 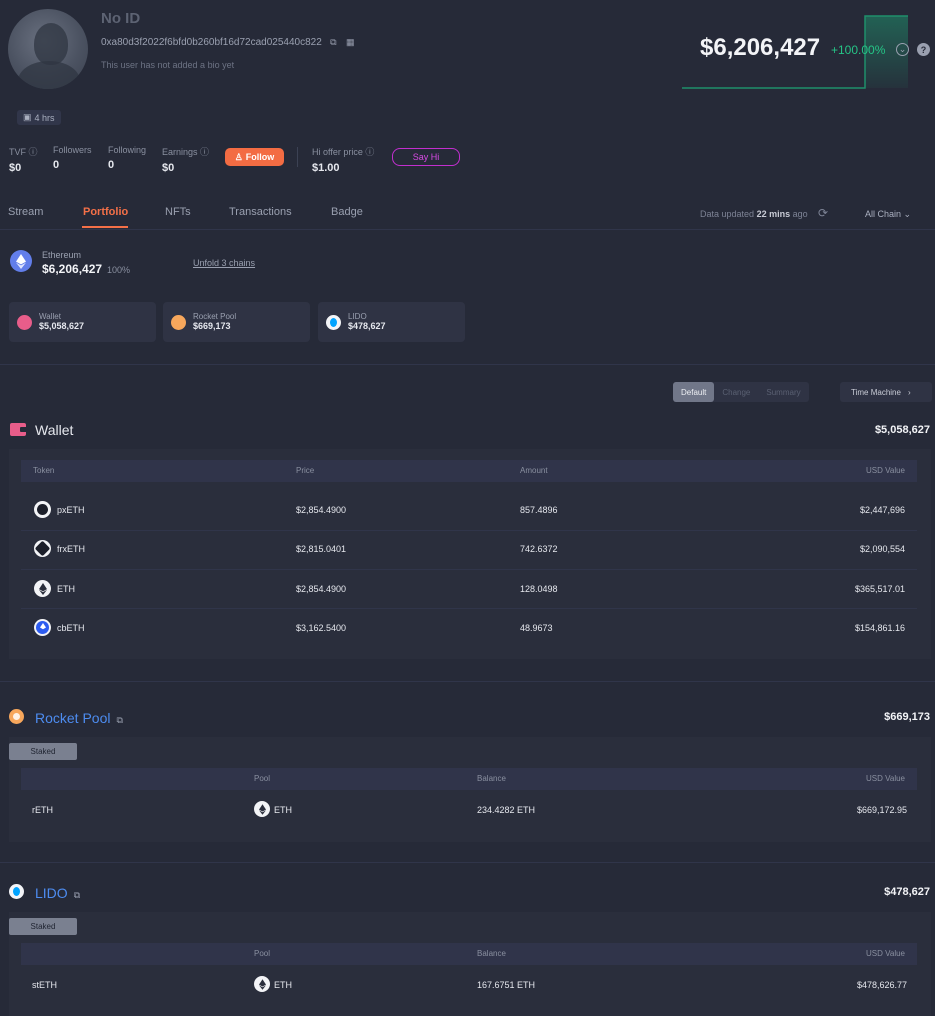 I want to click on hi-offer-value: $1.00, so click(x=326, y=168).